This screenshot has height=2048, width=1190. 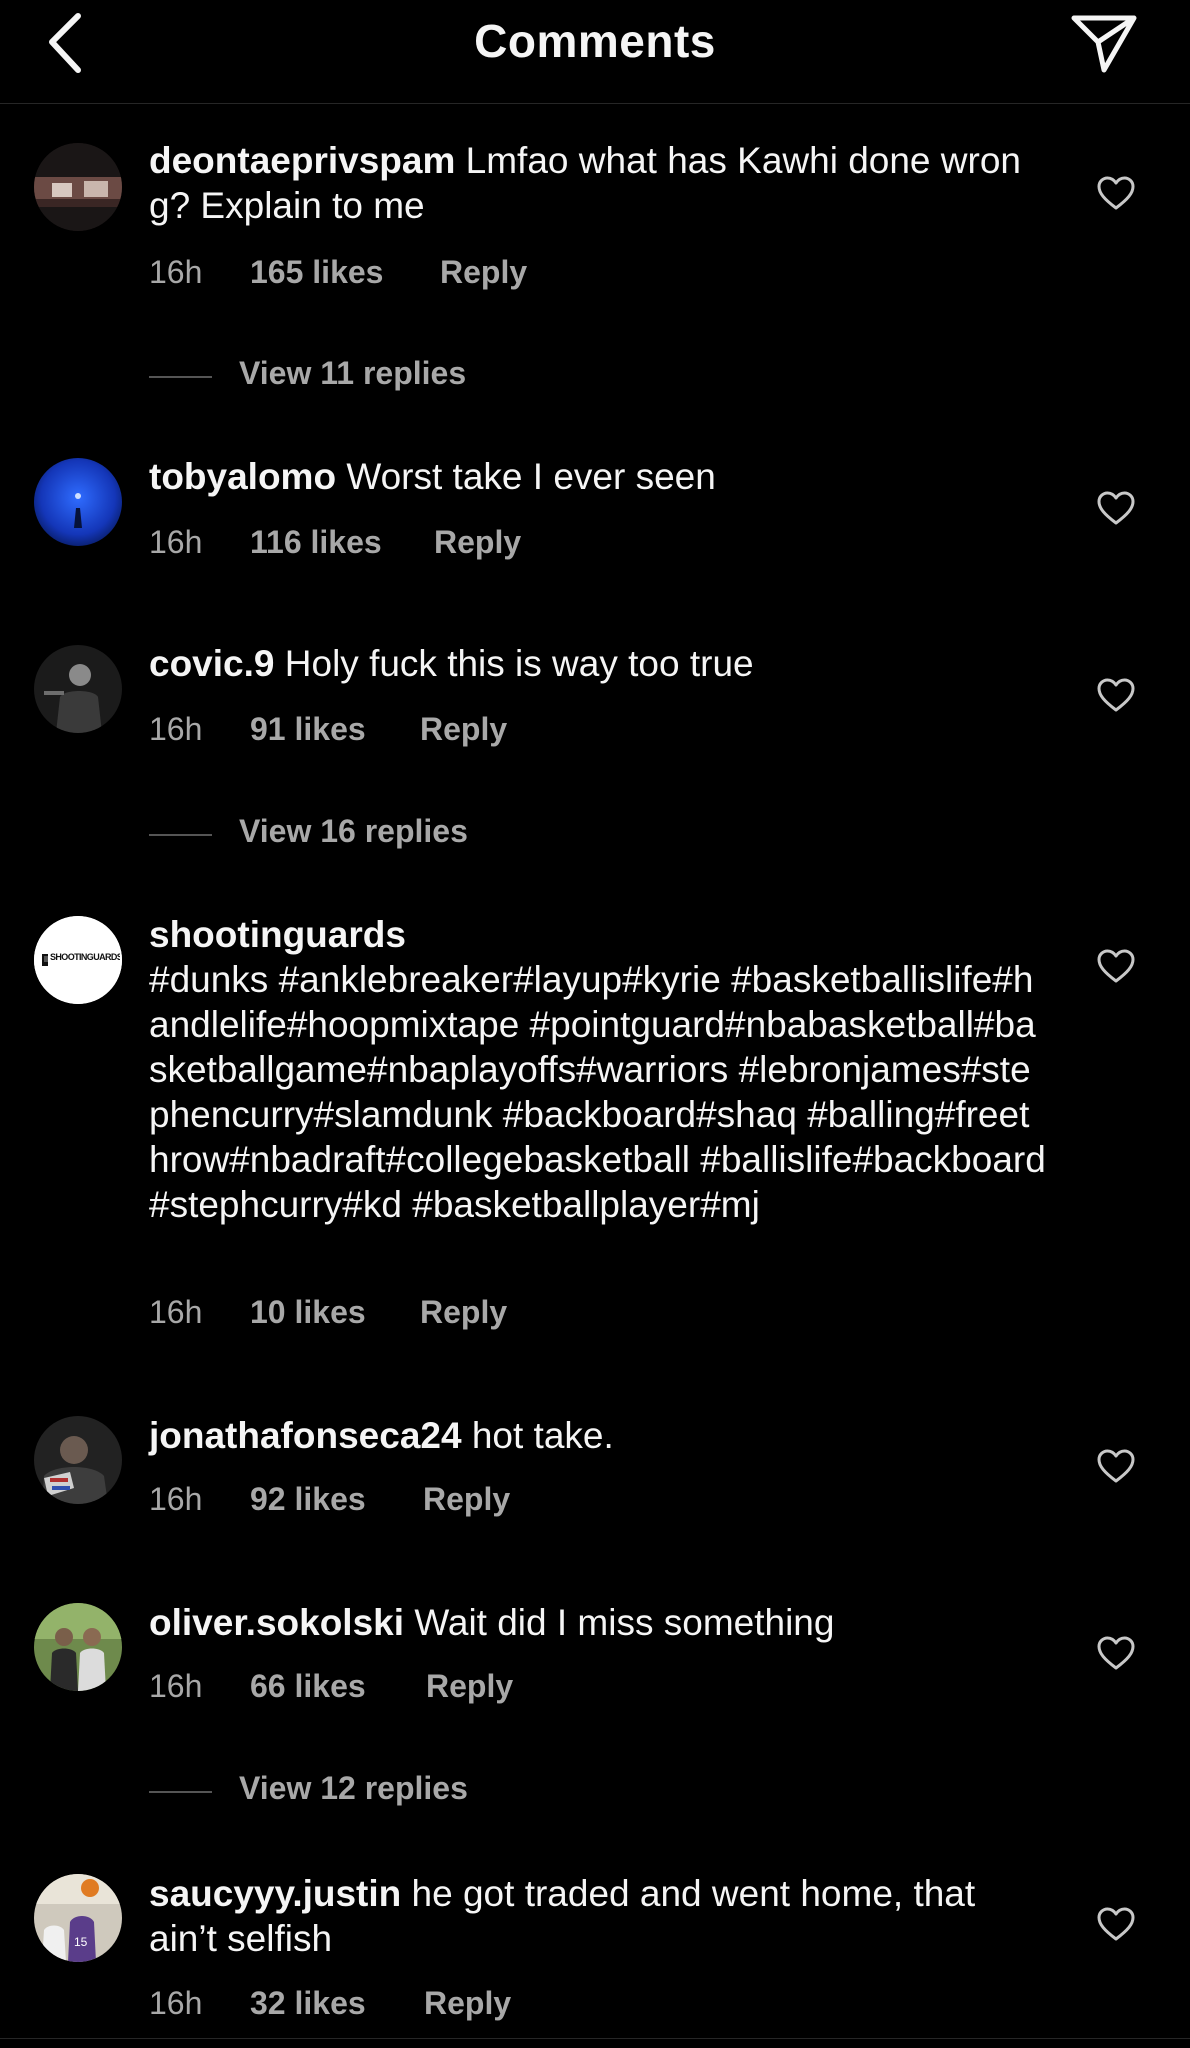 I want to click on avatar: 15, so click(x=78, y=1918).